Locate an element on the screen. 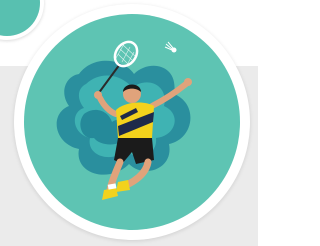 This screenshot has height=246, width=320. corner-badge is located at coordinates (22, 20).